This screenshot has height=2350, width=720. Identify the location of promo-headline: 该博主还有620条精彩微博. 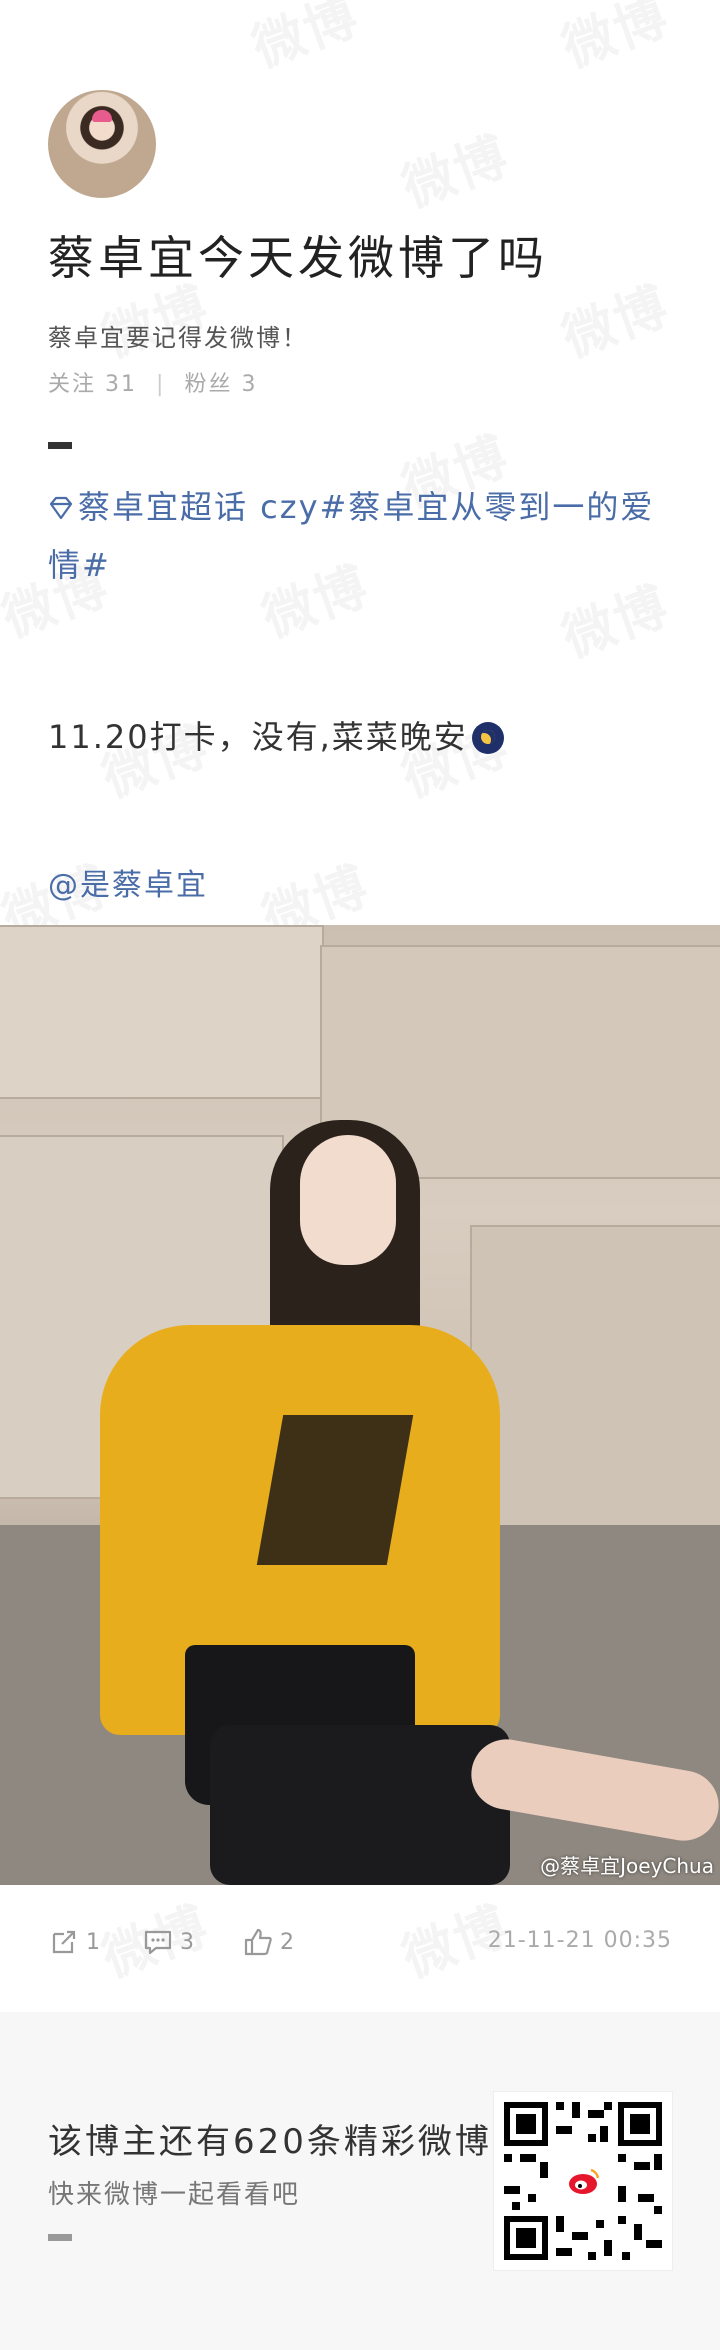
(270, 2142).